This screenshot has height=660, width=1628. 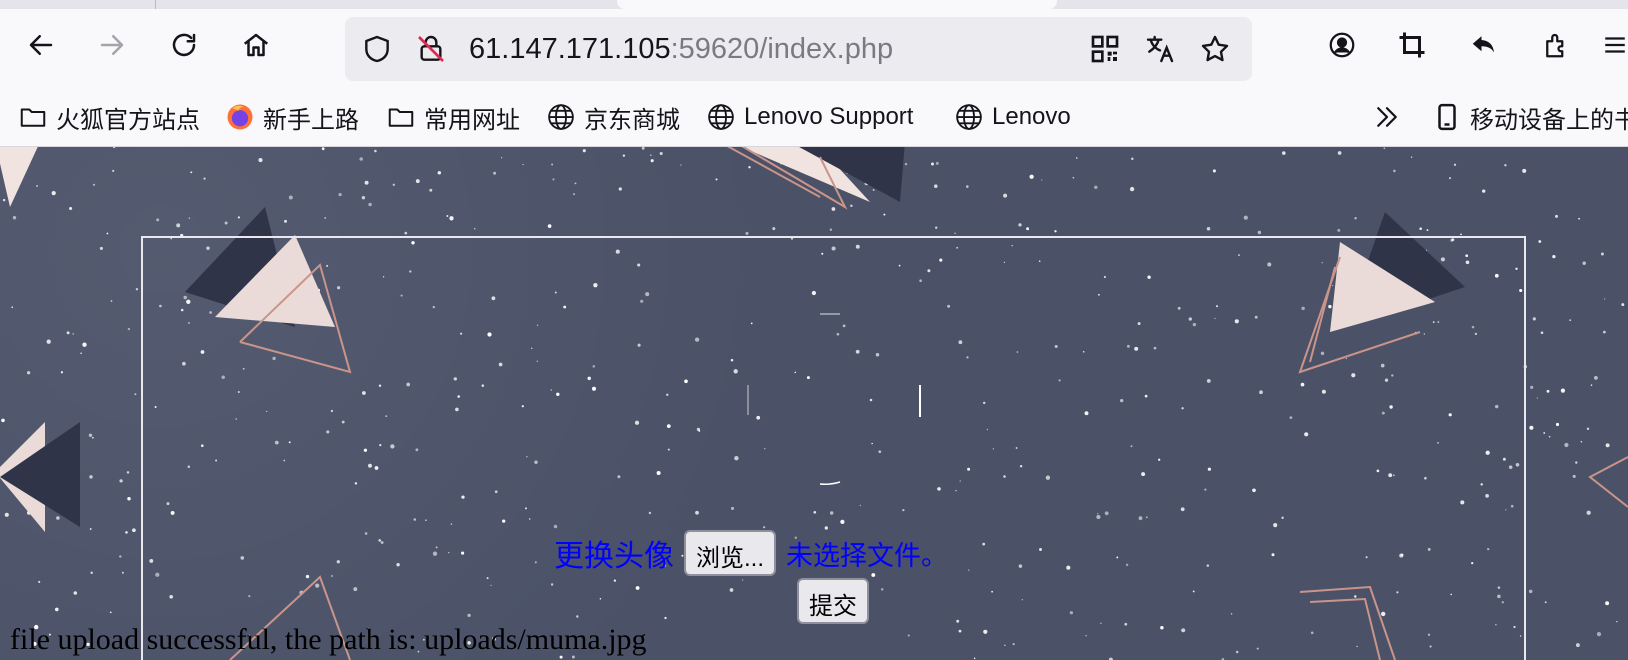 What do you see at coordinates (1530, 117) in the screenshot?
I see `mobile-bookmarks: 移动设备上的书` at bounding box center [1530, 117].